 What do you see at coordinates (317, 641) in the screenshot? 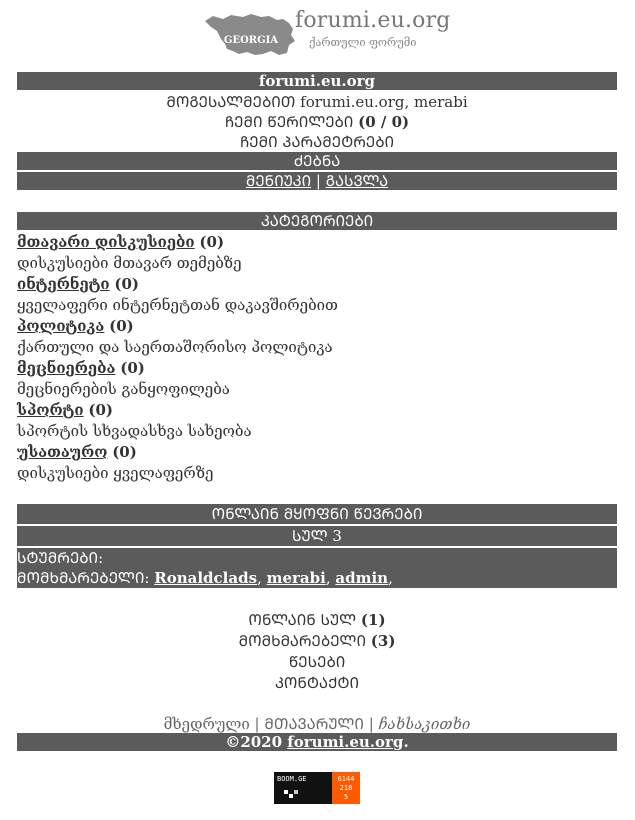
I see `members-list-link: ᲛᲝᲛᲮᲛᲐᲠᲔᲑᲔᲚᲘ (3)` at bounding box center [317, 641].